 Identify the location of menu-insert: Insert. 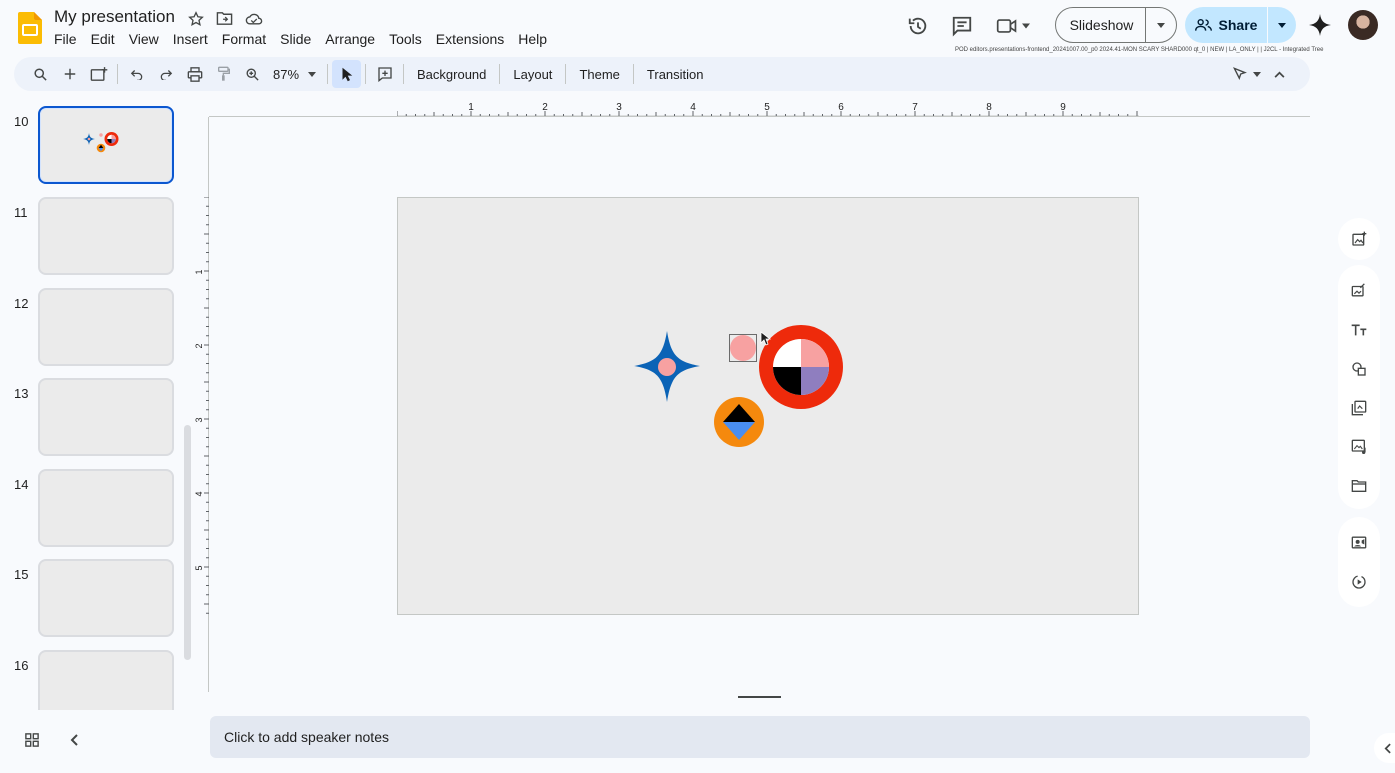
(194, 39).